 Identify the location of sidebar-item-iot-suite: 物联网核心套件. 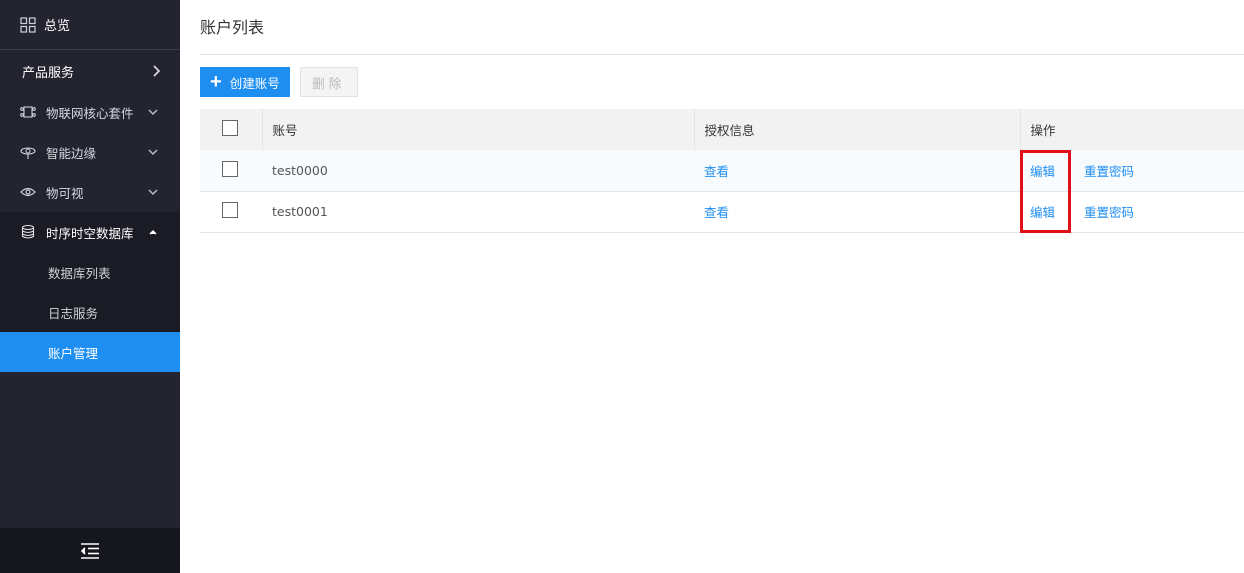
(90, 112).